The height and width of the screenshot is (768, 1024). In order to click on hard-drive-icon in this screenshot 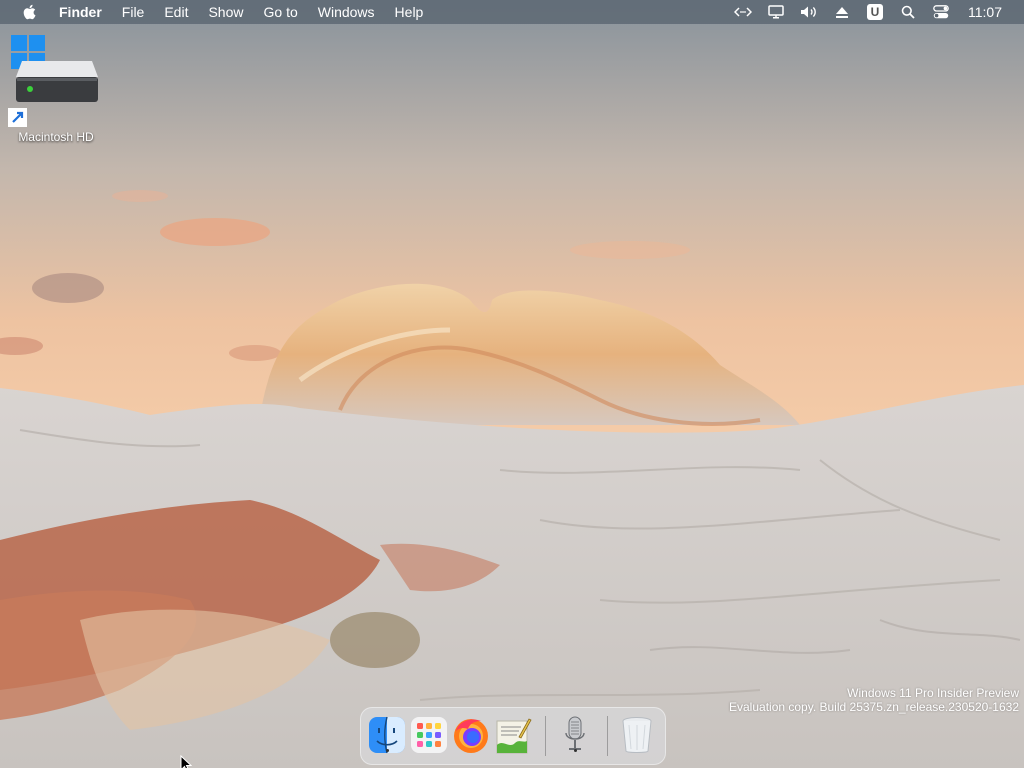, I will do `click(53, 81)`.